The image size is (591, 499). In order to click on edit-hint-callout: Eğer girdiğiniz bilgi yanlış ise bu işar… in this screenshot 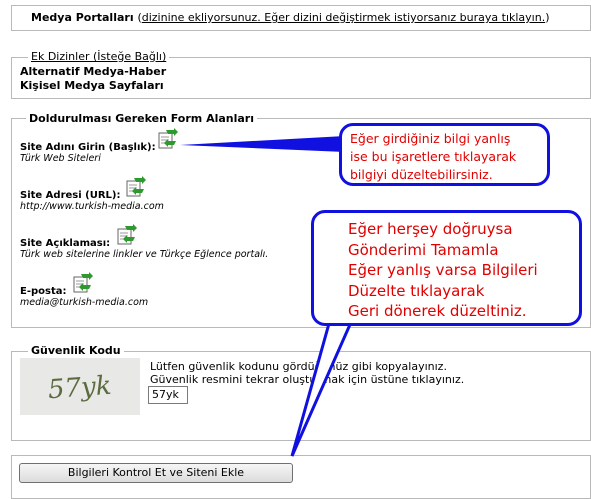, I will do `click(444, 154)`.